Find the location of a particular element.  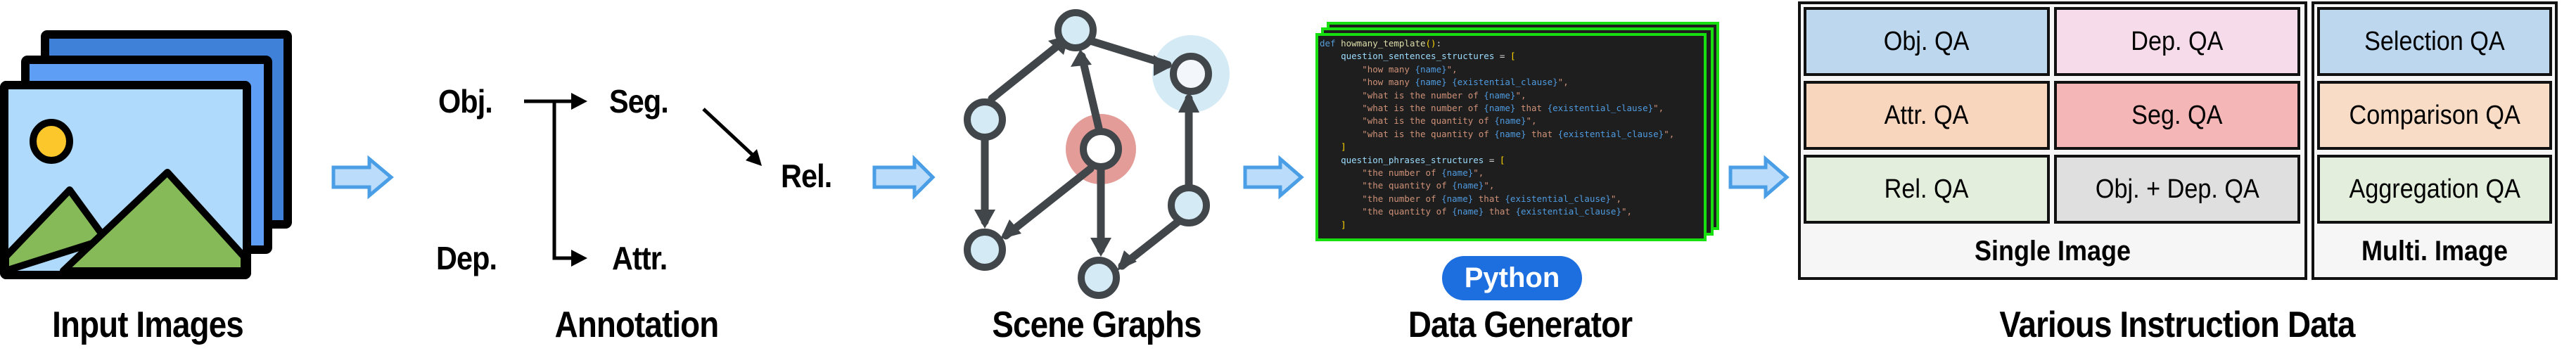

code-token: question_phrases_structures is located at coordinates (1402, 159).